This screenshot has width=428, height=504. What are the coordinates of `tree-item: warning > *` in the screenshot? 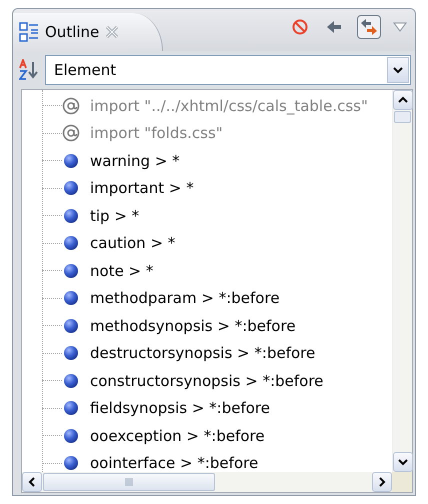 It's located at (207, 160).